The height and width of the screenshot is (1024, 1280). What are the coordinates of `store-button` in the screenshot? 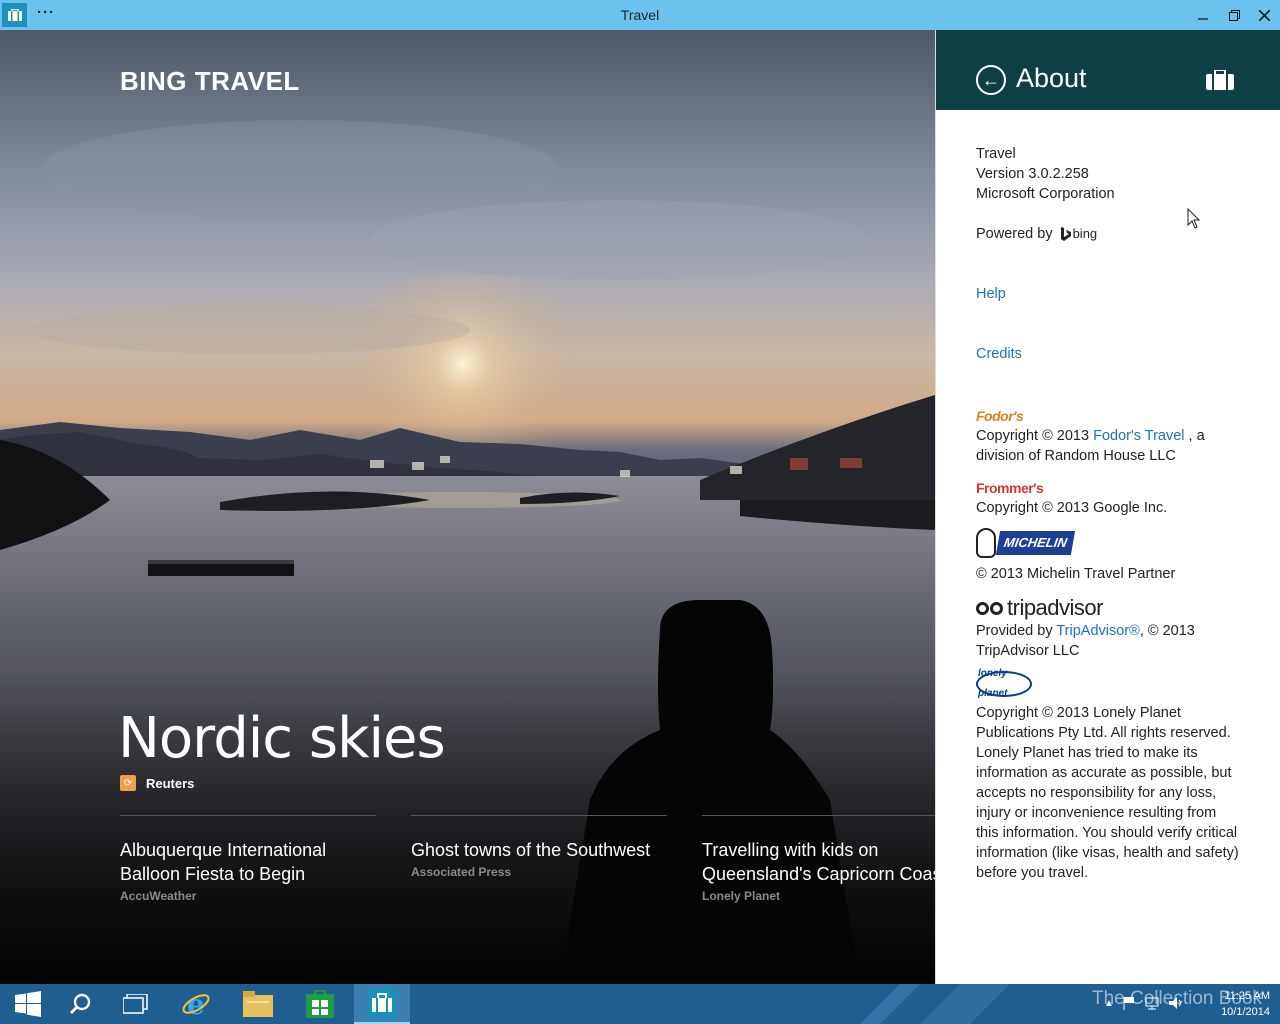 It's located at (320, 1004).